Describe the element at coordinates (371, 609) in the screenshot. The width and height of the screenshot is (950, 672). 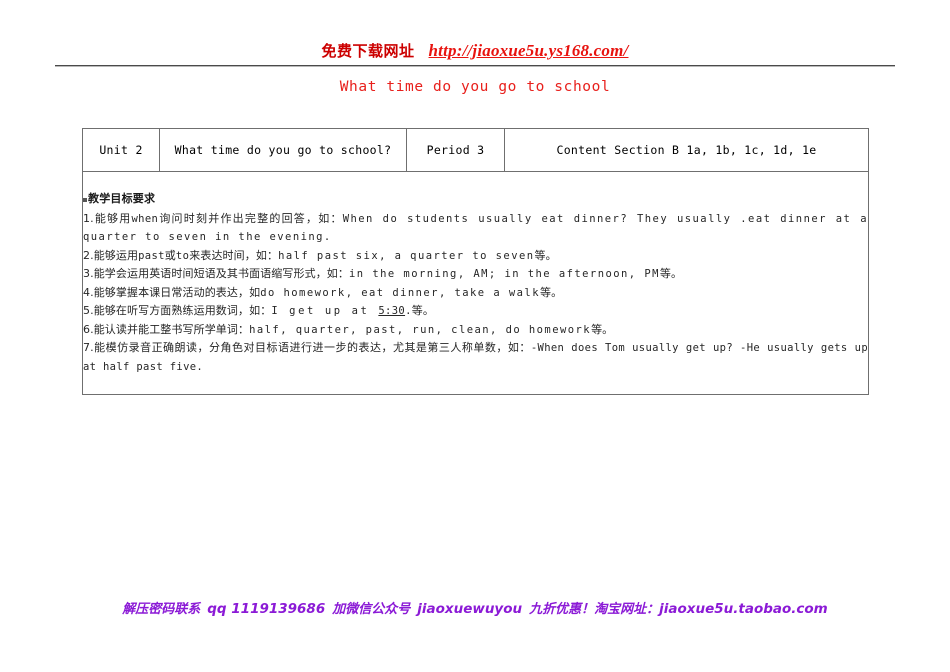
I see `footer-part3: 加微信公众号` at that location.